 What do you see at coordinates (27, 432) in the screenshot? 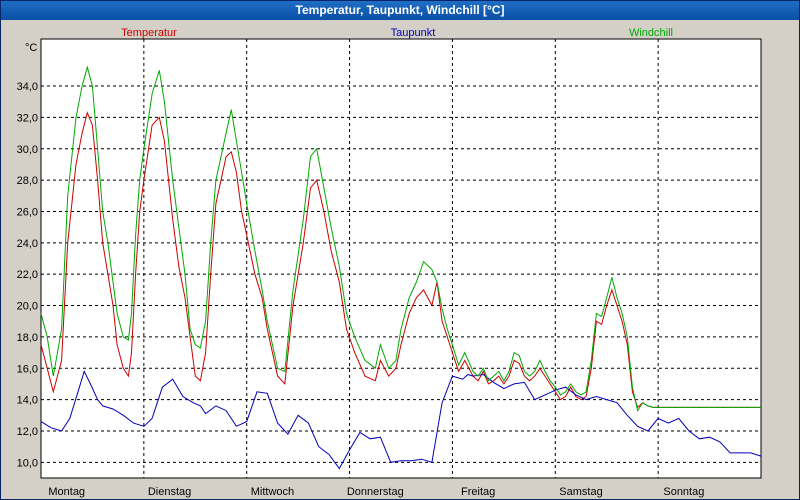
I see `y-tick-label: 12,0` at bounding box center [27, 432].